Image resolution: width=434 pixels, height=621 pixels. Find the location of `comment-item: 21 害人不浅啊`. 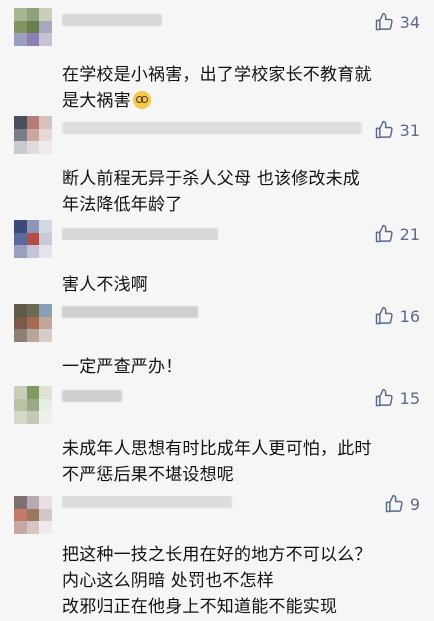

comment-item: 21 害人不浅啊 is located at coordinates (217, 252).